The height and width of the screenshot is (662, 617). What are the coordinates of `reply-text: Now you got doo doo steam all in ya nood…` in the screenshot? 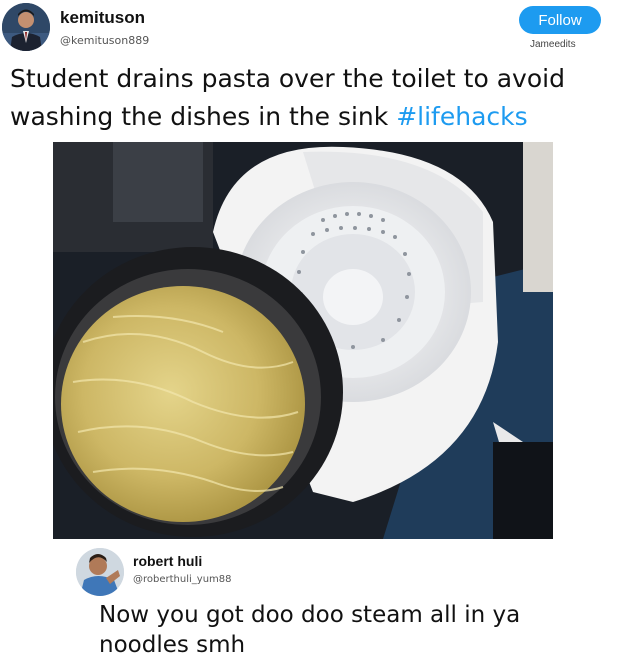 It's located at (310, 630).